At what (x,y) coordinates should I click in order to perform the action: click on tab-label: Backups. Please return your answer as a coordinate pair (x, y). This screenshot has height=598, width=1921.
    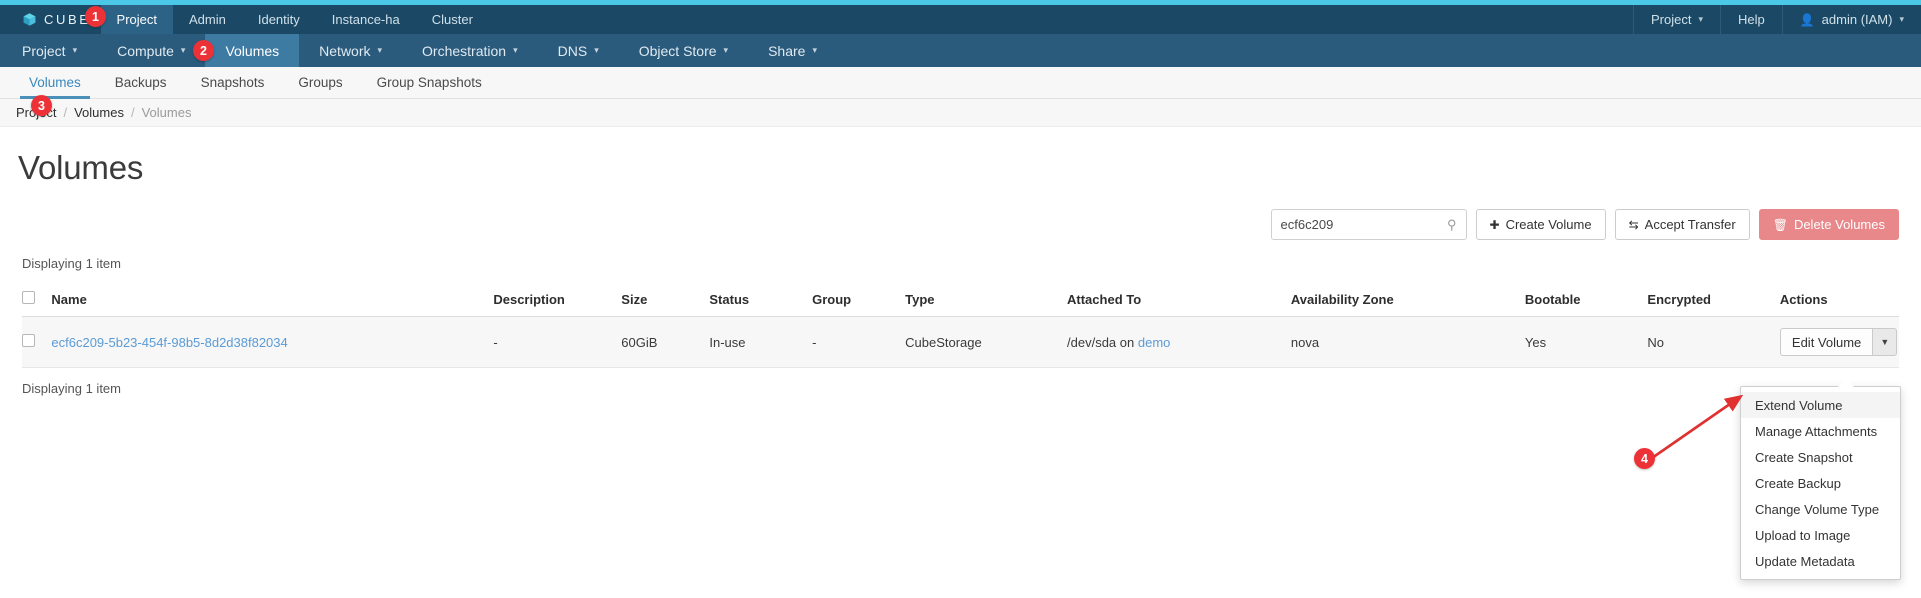
    Looking at the image, I should click on (140, 82).